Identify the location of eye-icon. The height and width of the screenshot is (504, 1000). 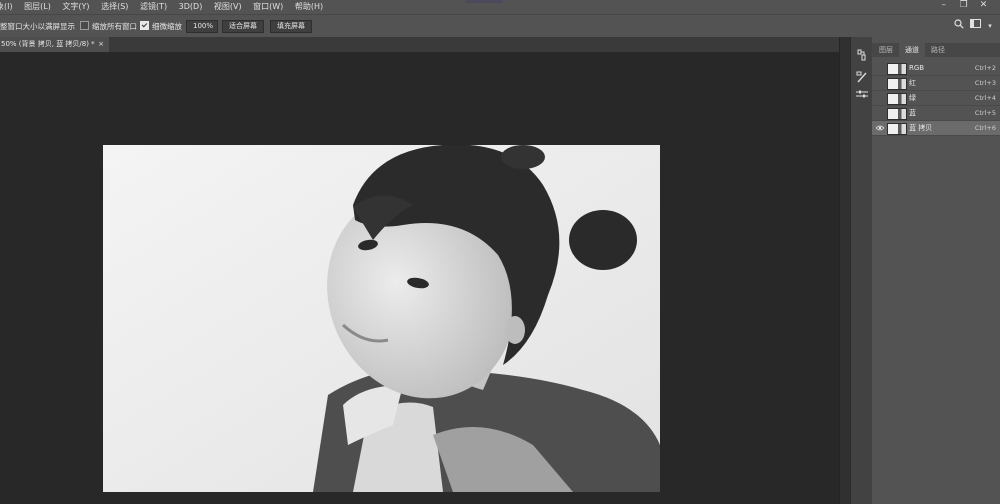
(879, 128).